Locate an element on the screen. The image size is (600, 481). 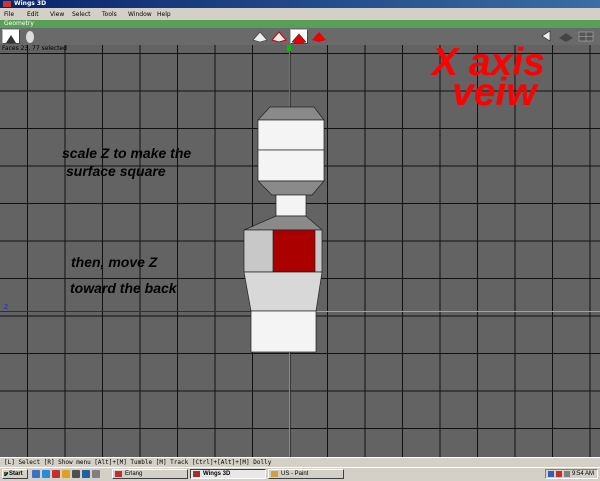
vertex-mode-icon is located at coordinates (260, 37).